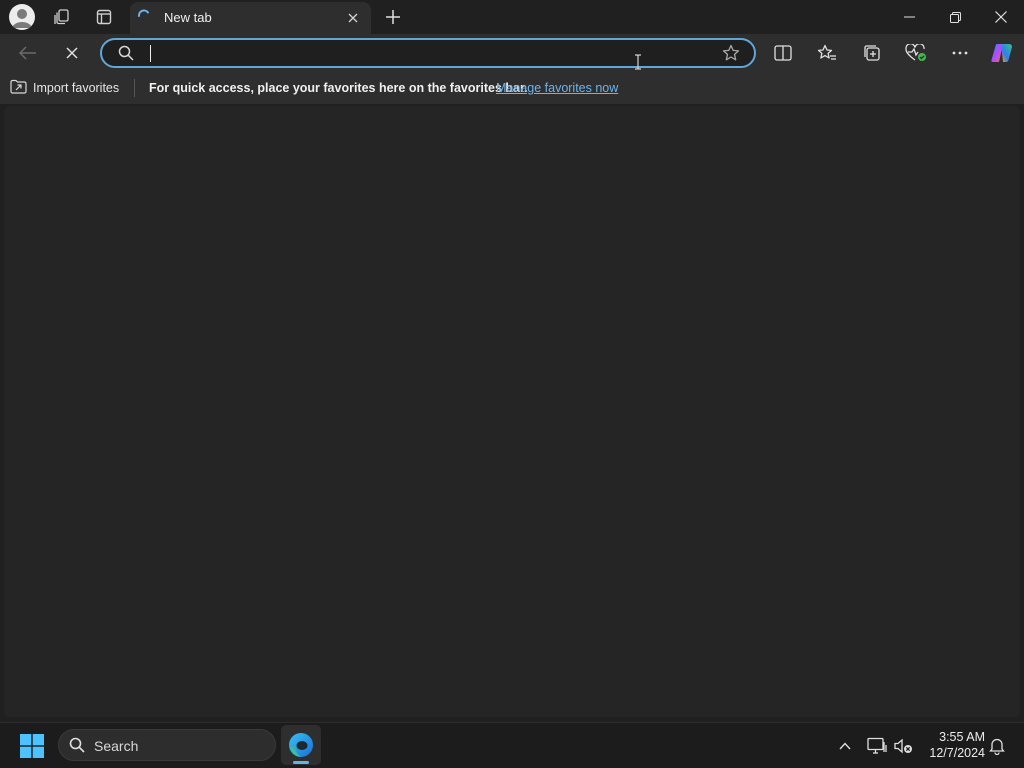 Image resolution: width=1024 pixels, height=768 pixels. What do you see at coordinates (18, 88) in the screenshot?
I see `import-folder-icon` at bounding box center [18, 88].